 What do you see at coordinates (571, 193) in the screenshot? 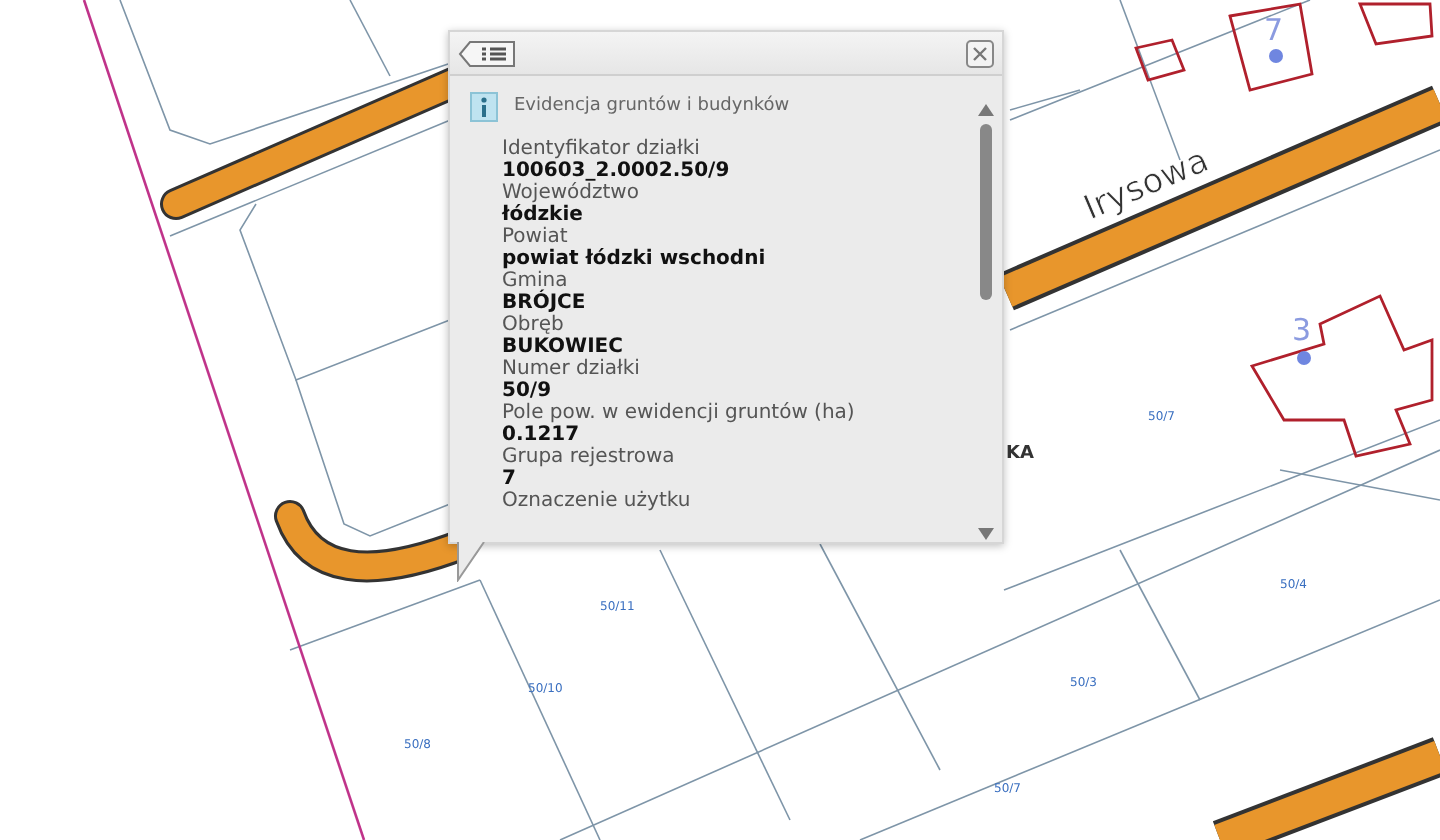
I see `field-label: Województwo` at bounding box center [571, 193].